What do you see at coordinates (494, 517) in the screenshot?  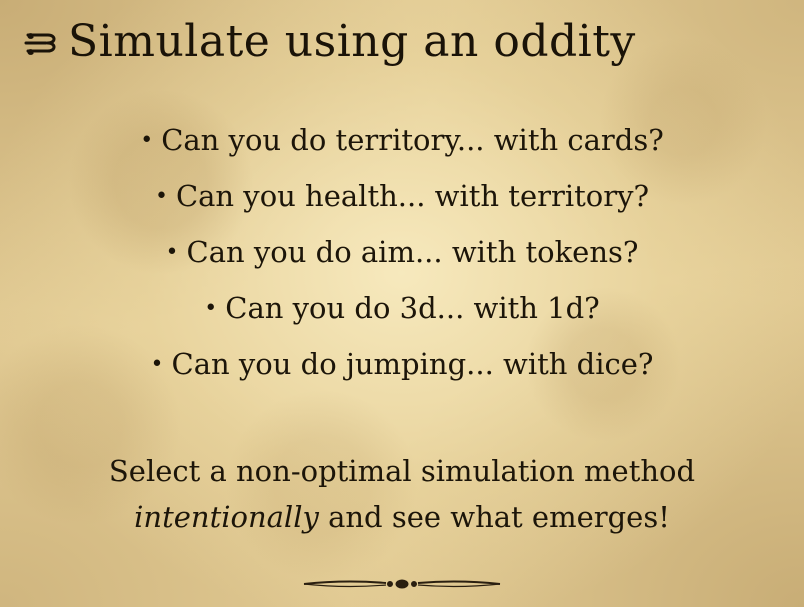 I see `closing-line-2-rest: and see what emerges!` at bounding box center [494, 517].